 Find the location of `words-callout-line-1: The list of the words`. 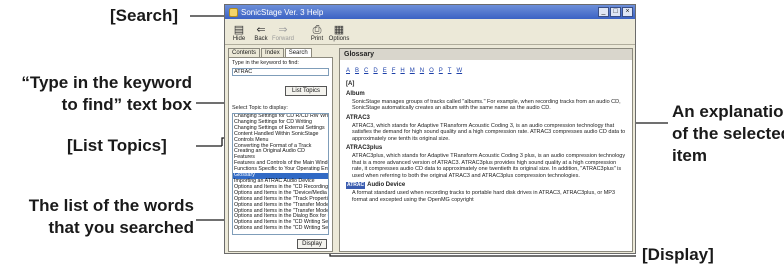

words-callout-line-1: The list of the words is located at coordinates (111, 205).